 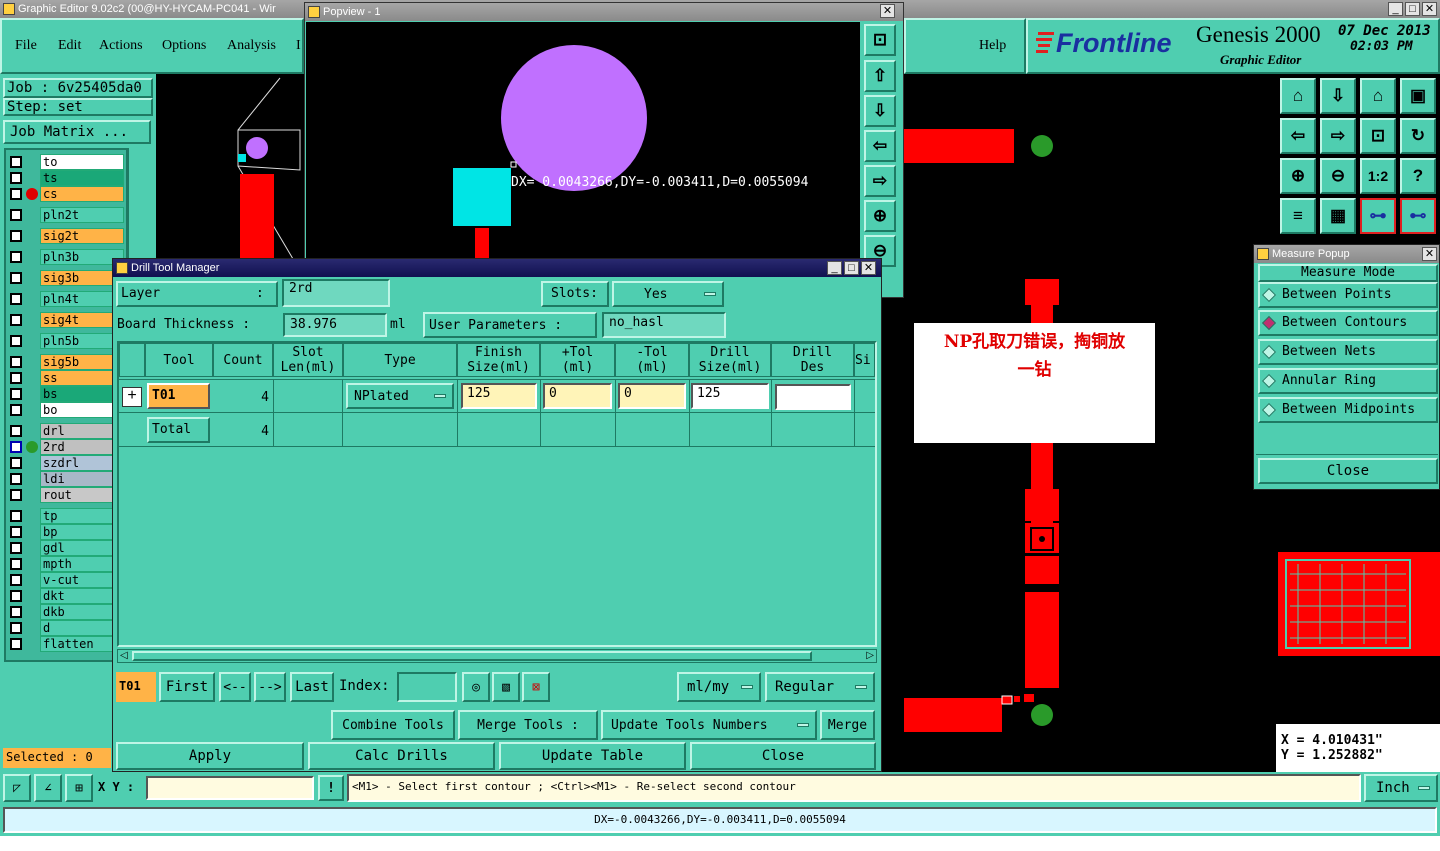 I want to click on house-icon: ⌂, so click(x=1378, y=96).